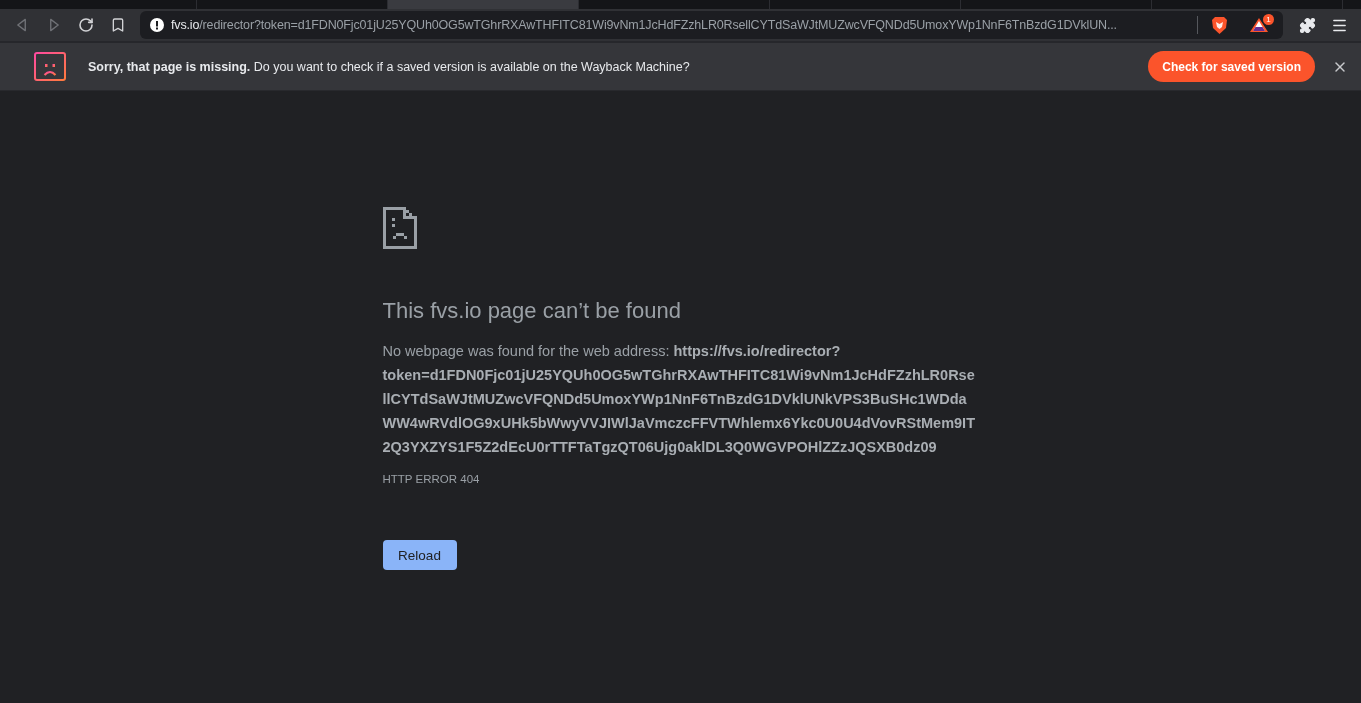 This screenshot has height=703, width=1361. What do you see at coordinates (389, 66) in the screenshot?
I see `infobar-message: Sorry, that page is missing. Do you want to check if a saved version is available on the Wayback Machine?` at bounding box center [389, 66].